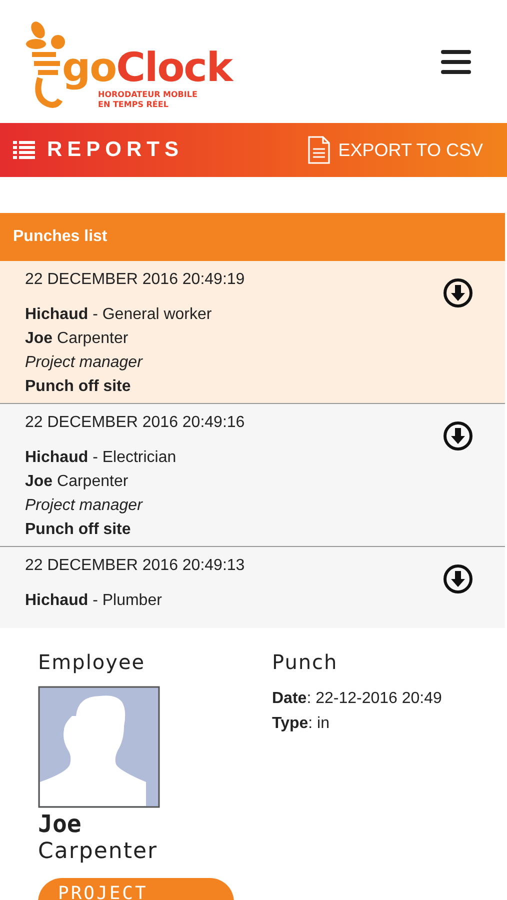 The height and width of the screenshot is (900, 507). I want to click on punch-timestamp: 22 DECEMBER 2016 20:49:16, so click(135, 423).